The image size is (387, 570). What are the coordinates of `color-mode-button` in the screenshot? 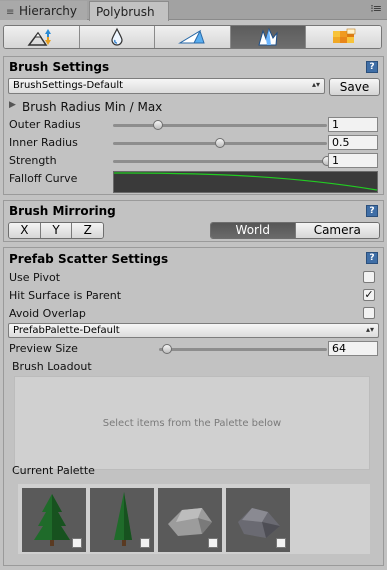 It's located at (343, 37).